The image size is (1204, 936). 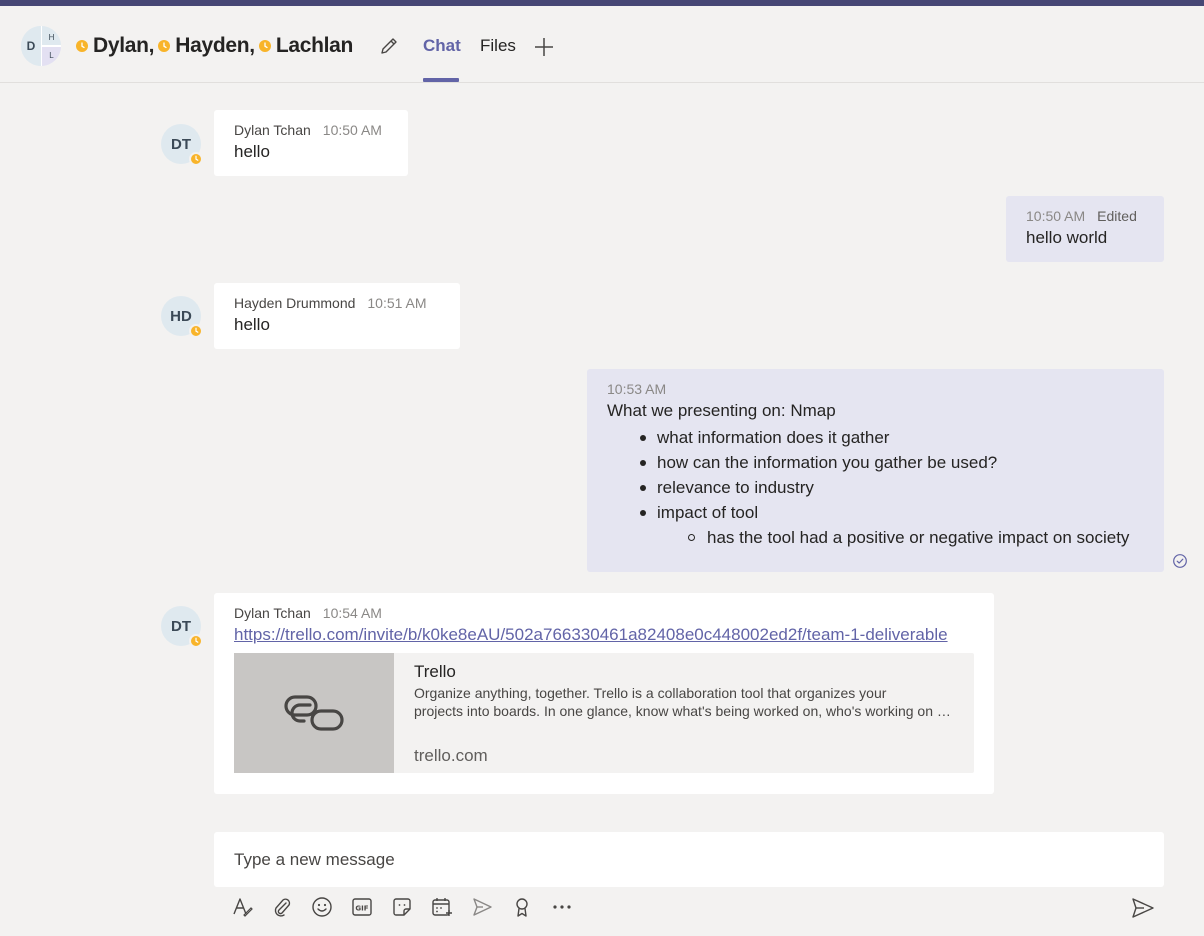 I want to click on schedule-meeting-icon, so click(x=442, y=907).